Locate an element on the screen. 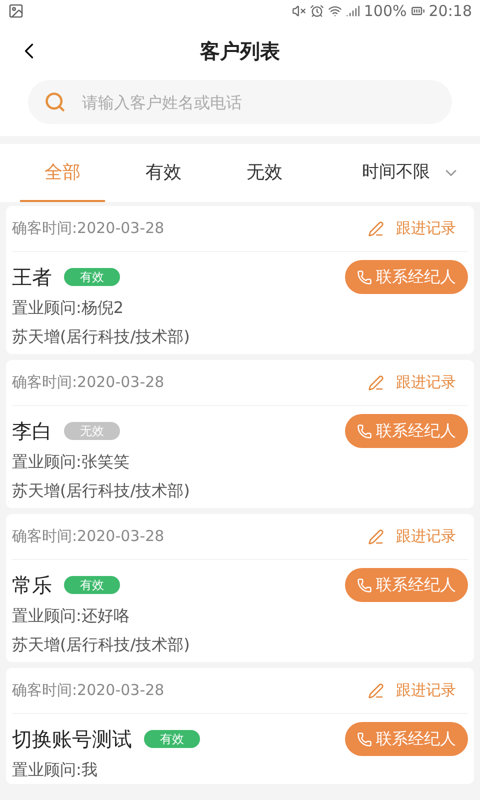 This screenshot has width=480, height=800. consultant-text: 置业顾问:我 is located at coordinates (55, 770).